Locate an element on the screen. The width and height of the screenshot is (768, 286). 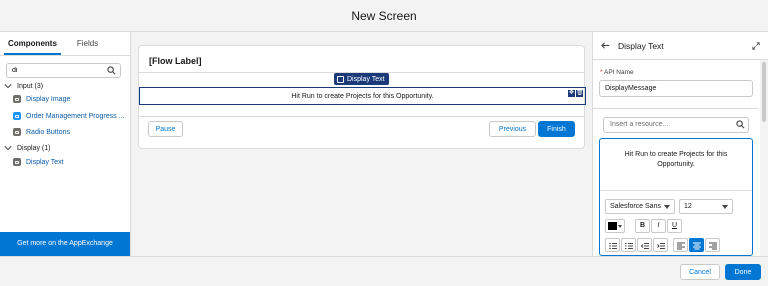
align-center-icon is located at coordinates (697, 246).